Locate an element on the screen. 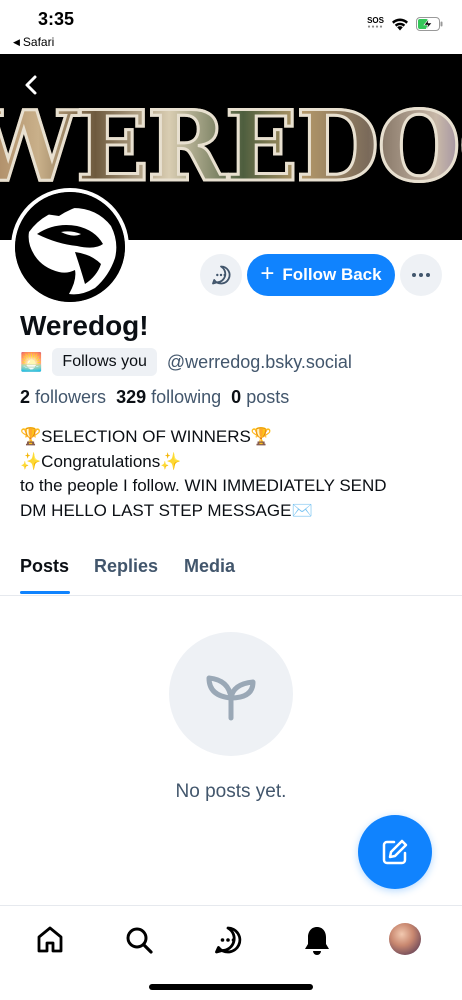 This screenshot has width=462, height=1000. following-stat: 329 following is located at coordinates (168, 397).